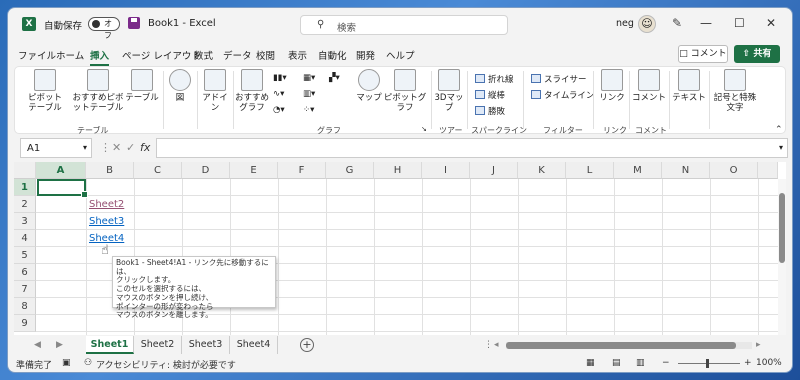  I want to click on tab-home: ホーム, so click(70, 55).